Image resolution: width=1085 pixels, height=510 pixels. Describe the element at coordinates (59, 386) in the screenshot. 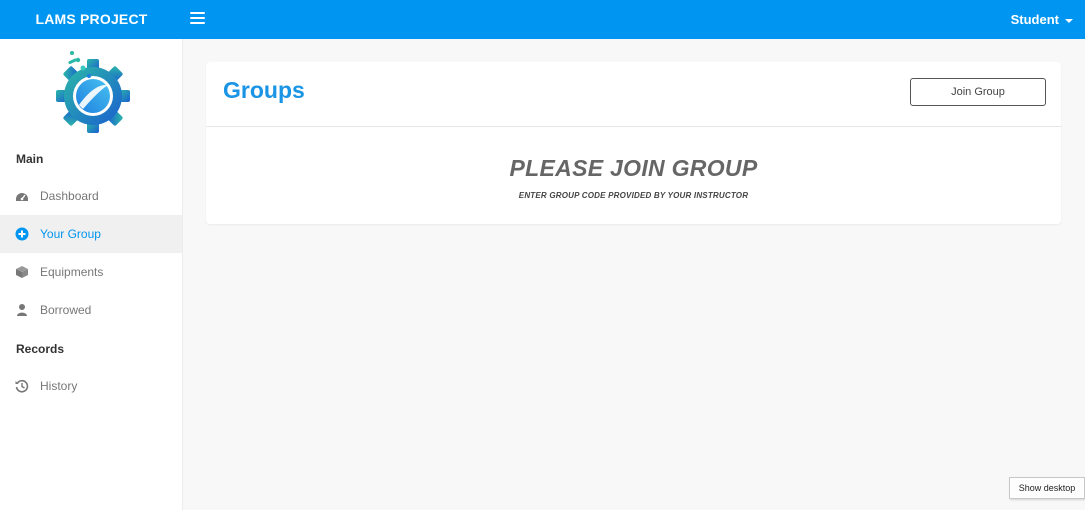

I see `sidebar-item-label: History` at that location.